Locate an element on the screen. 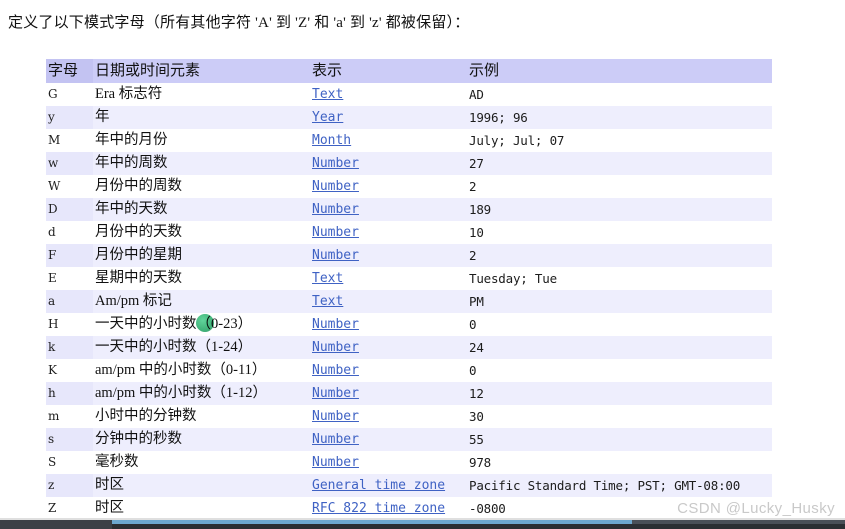  table-row: h am/pm 中的小时数（1-12） Number 12 is located at coordinates (409, 393).